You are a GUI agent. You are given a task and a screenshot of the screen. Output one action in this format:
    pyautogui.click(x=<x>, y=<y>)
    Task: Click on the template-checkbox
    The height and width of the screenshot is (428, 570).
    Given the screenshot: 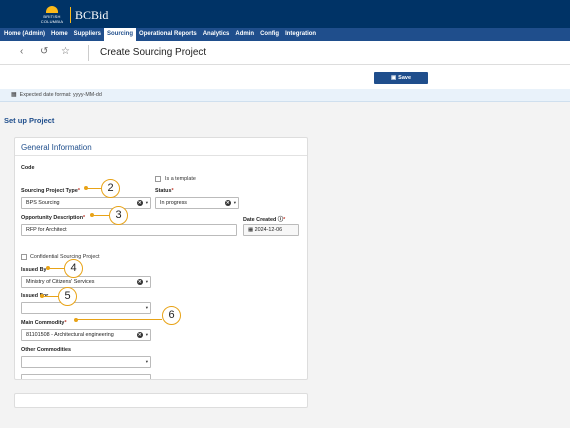 What is the action you would take?
    pyautogui.click(x=158, y=179)
    